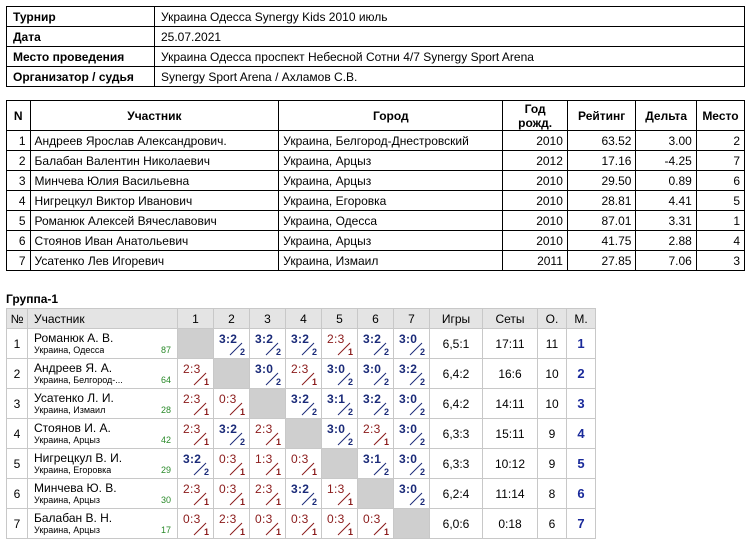 The width and height of the screenshot is (750, 544). What do you see at coordinates (154, 260) in the screenshot?
I see `participant-name: Усатенко Лев Игоревич` at bounding box center [154, 260].